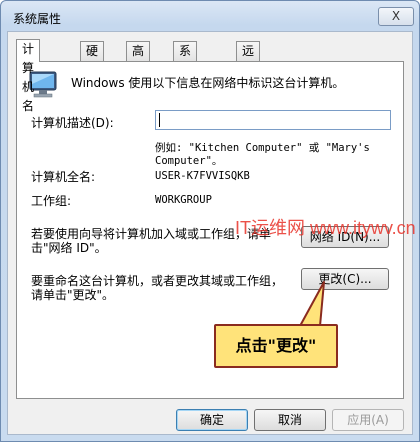 The image size is (420, 442). Describe the element at coordinates (312, 304) in the screenshot. I see `callout-pointer` at that location.